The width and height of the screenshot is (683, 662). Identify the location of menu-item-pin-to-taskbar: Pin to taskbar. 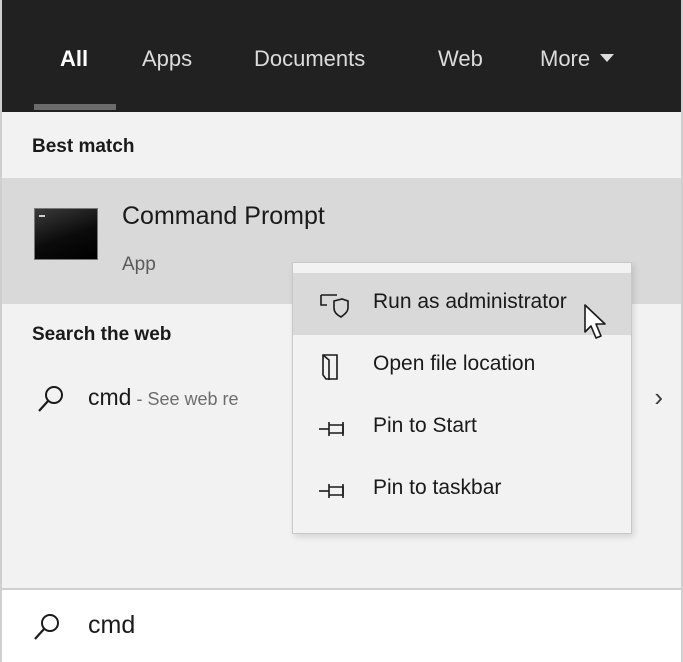
(462, 490).